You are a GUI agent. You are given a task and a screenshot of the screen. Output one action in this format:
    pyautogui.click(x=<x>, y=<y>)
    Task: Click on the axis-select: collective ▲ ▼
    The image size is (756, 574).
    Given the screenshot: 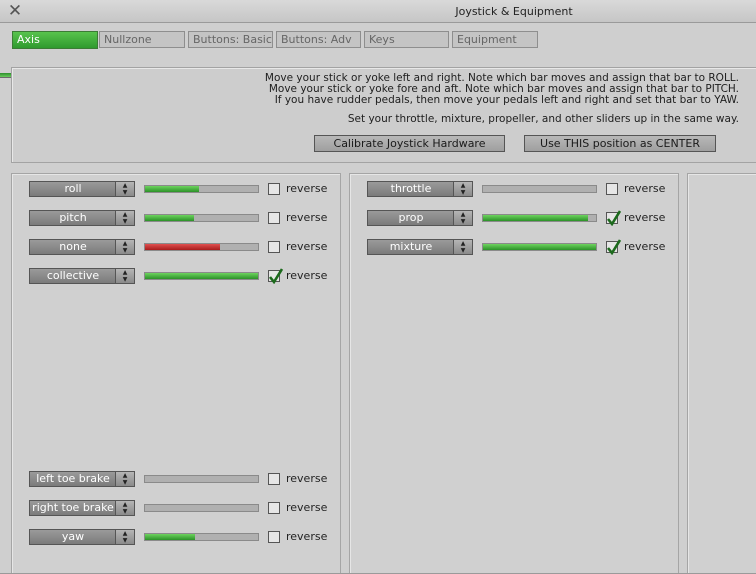 What is the action you would take?
    pyautogui.click(x=82, y=276)
    